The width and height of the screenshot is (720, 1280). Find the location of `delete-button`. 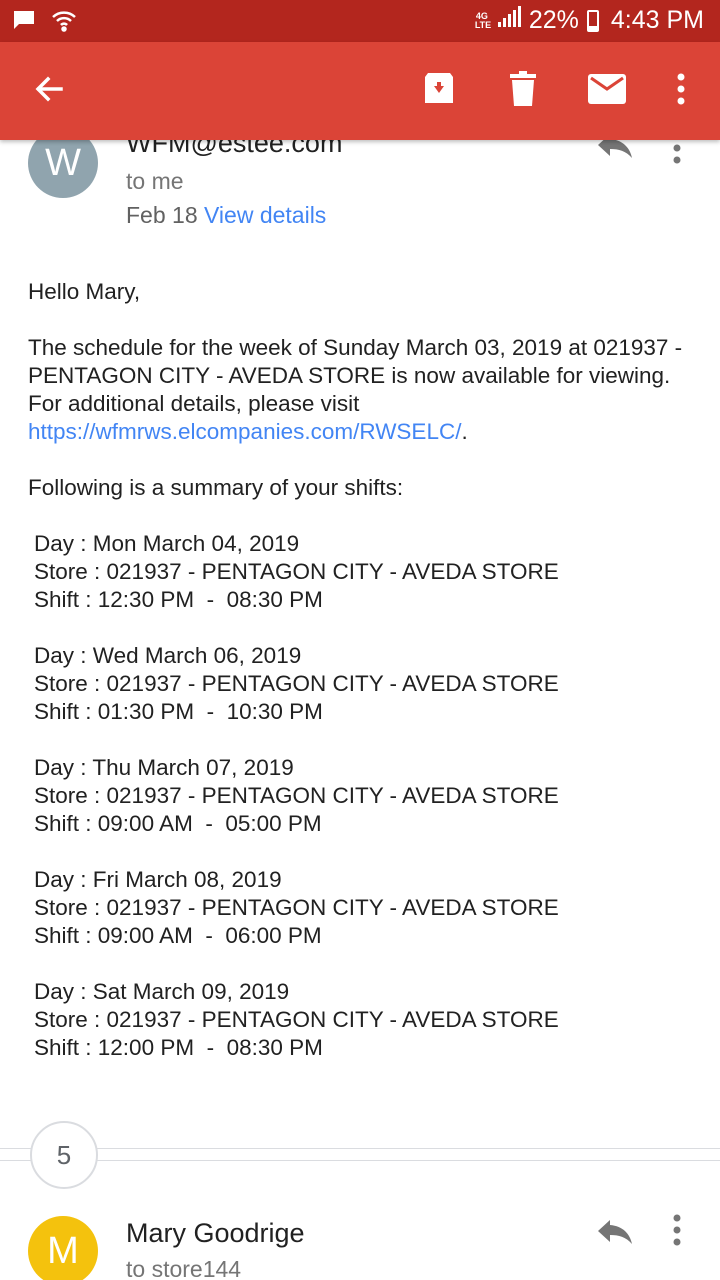

delete-button is located at coordinates (523, 91).